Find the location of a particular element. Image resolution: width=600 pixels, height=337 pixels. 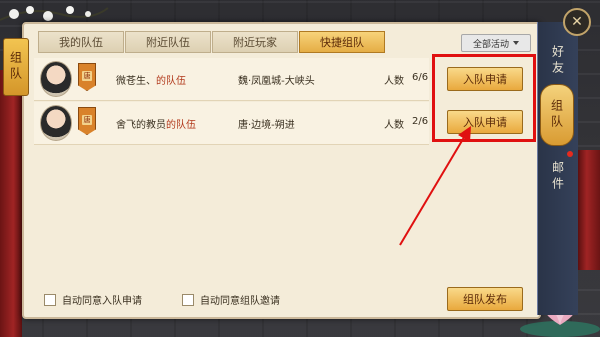

annotation-arrow-icon is located at coordinates (435, 186).